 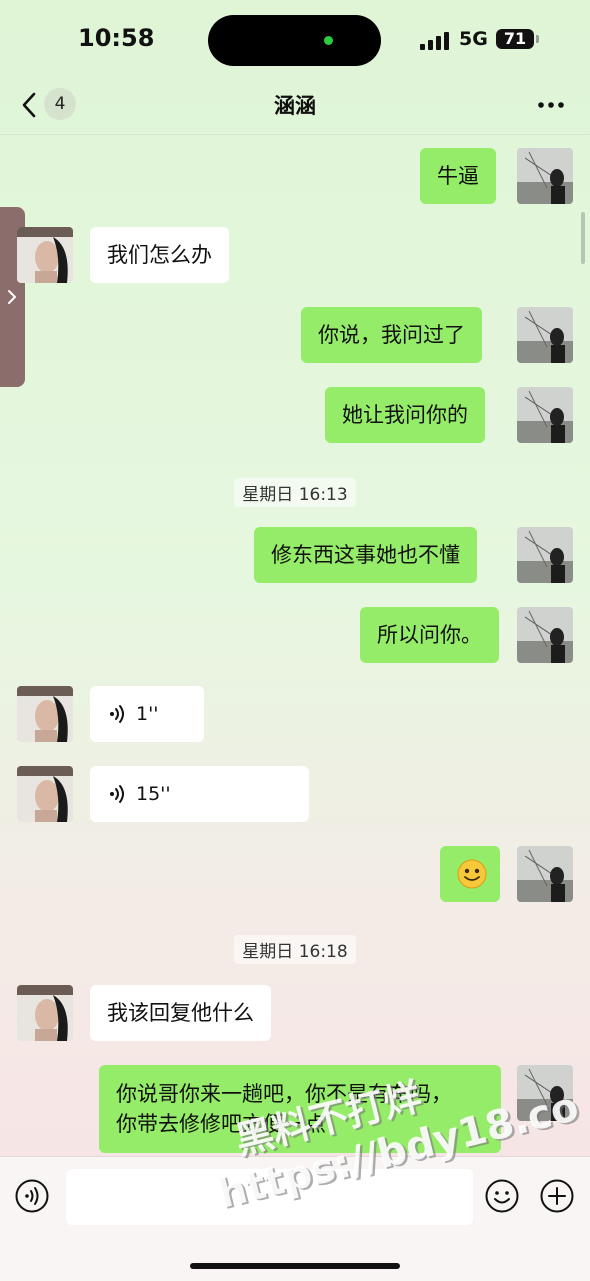 I want to click on voice-duration: 15'', so click(x=153, y=794).